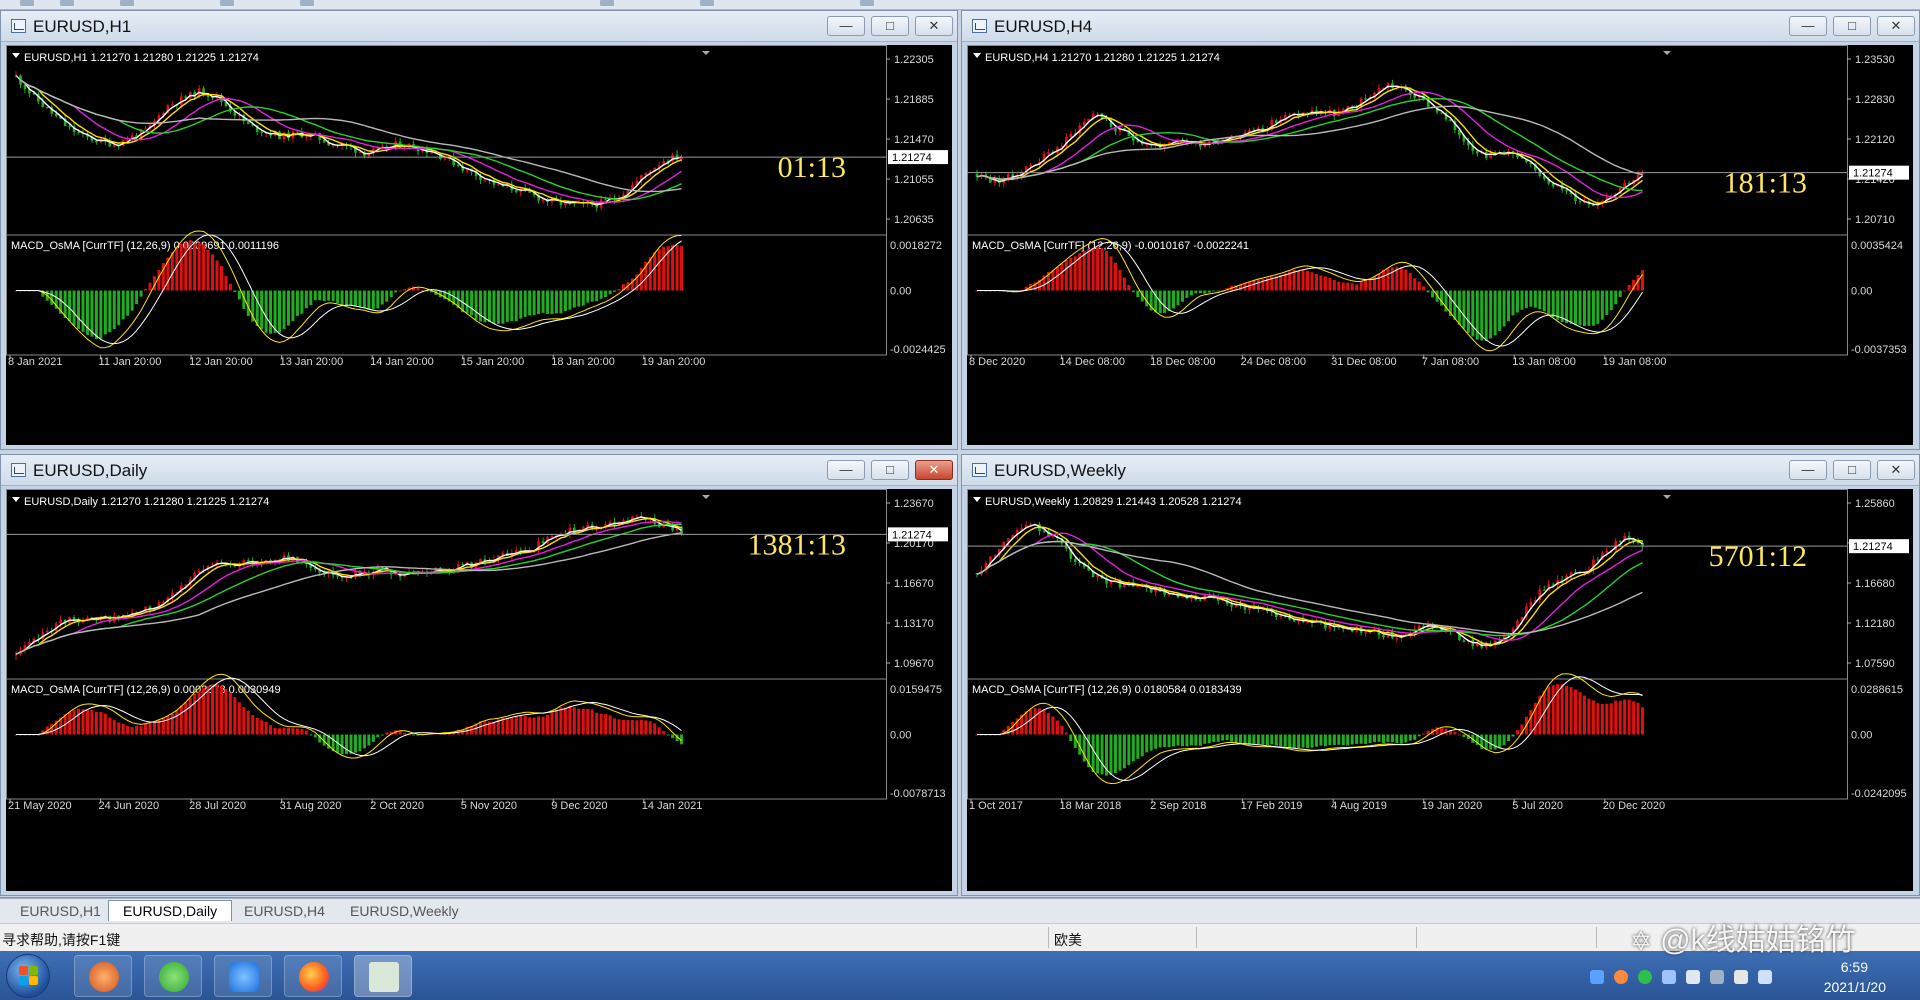 The height and width of the screenshot is (1000, 1920). What do you see at coordinates (1645, 977) in the screenshot?
I see `wechat-tray-icon` at bounding box center [1645, 977].